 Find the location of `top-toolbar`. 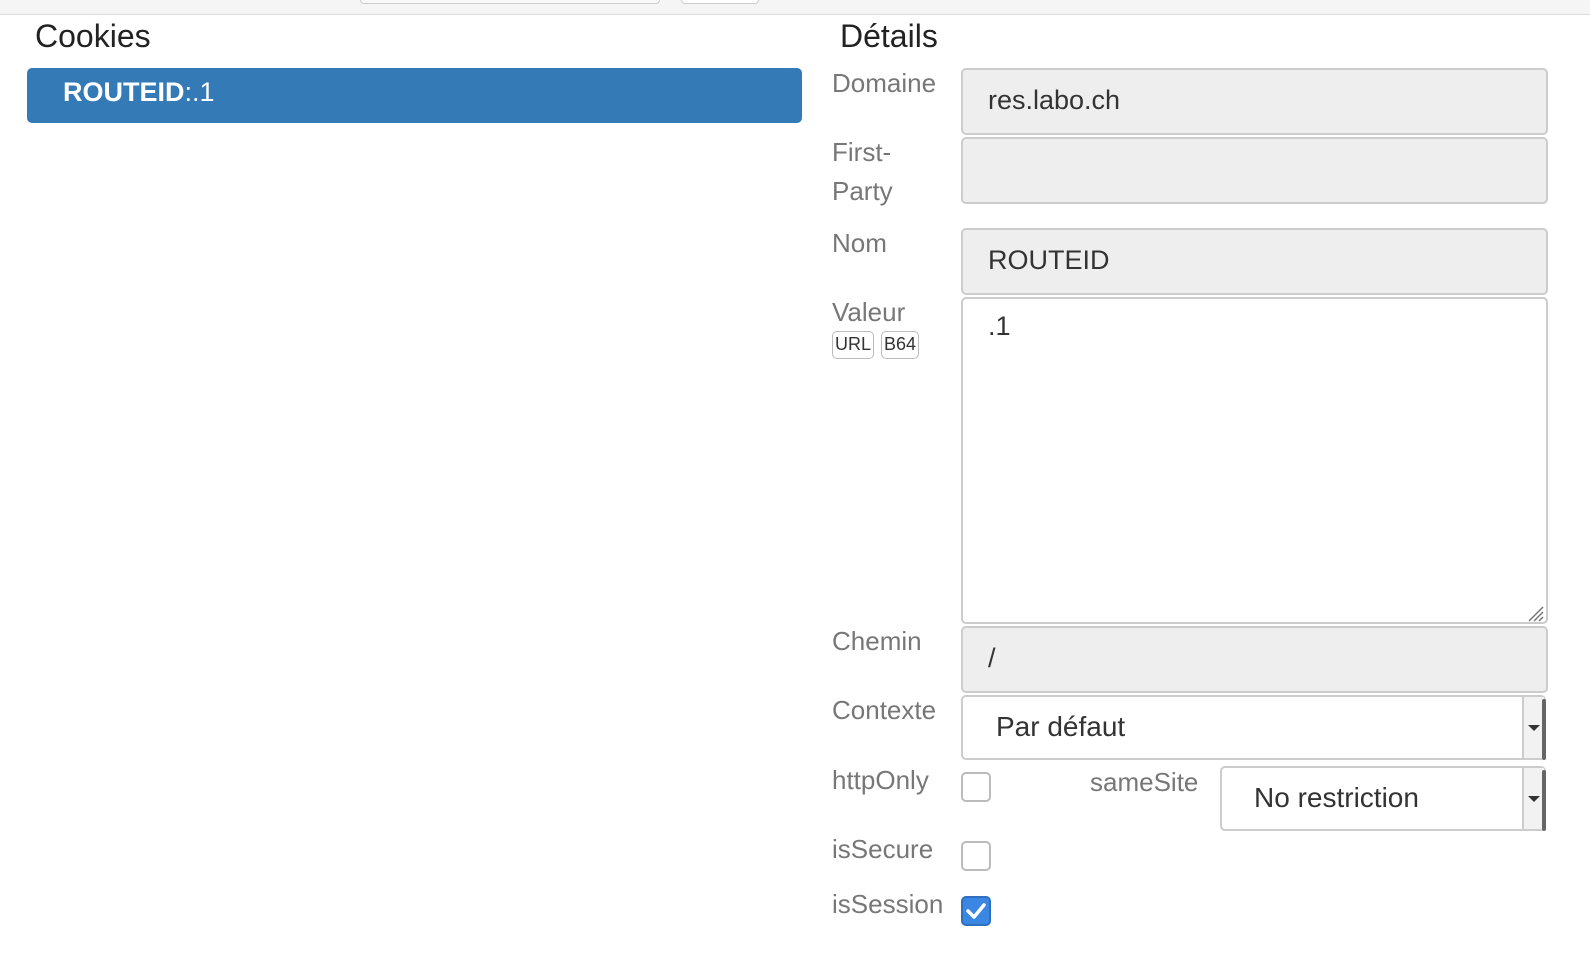

top-toolbar is located at coordinates (795, 7).